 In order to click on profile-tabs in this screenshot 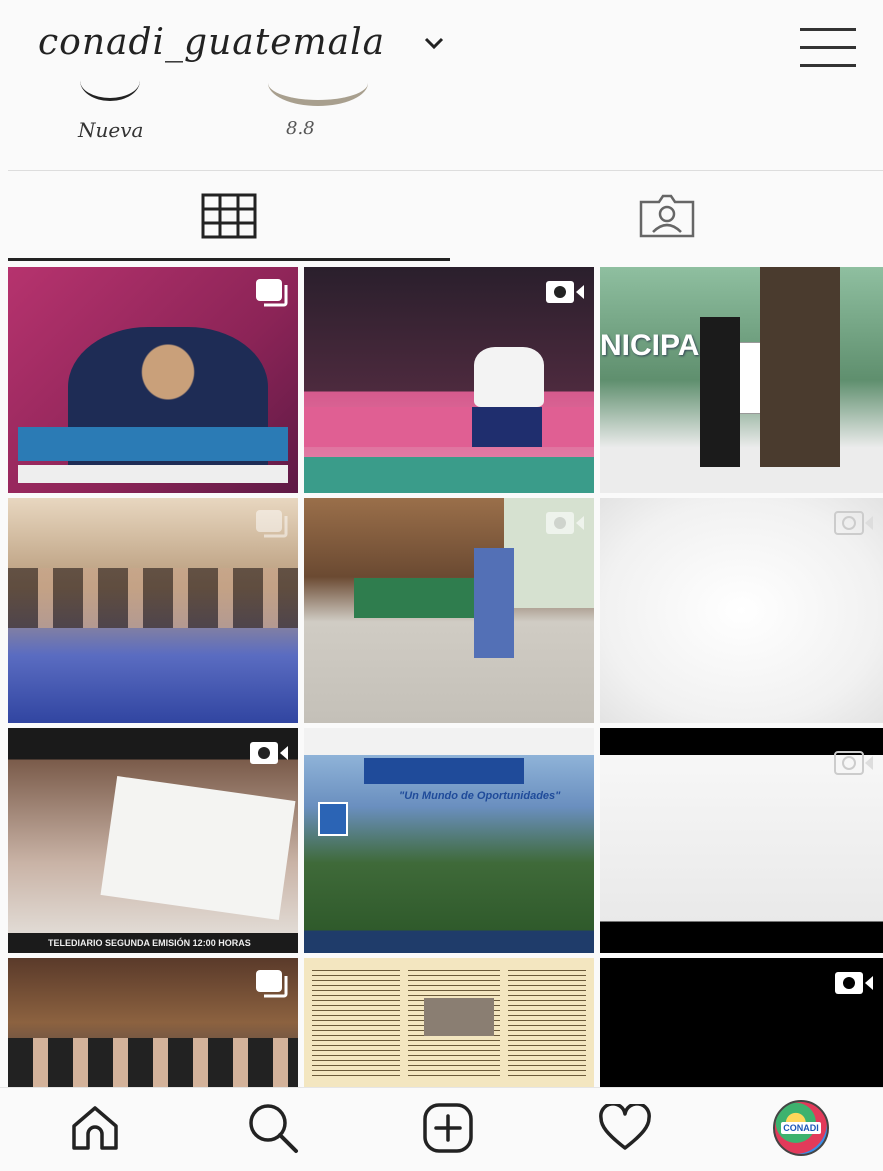, I will do `click(441, 217)`.